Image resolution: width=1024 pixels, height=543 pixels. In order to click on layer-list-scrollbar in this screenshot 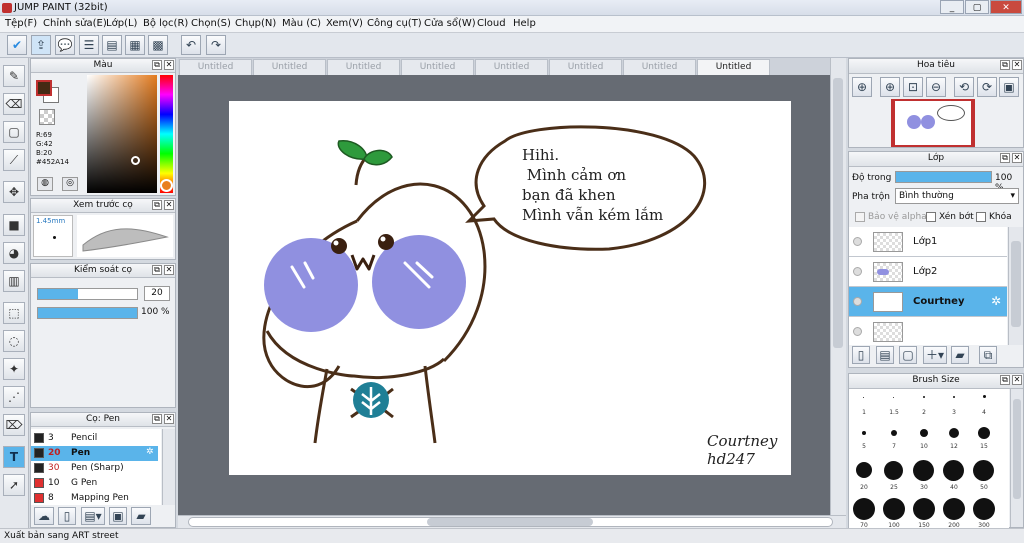, I will do `click(1015, 286)`.